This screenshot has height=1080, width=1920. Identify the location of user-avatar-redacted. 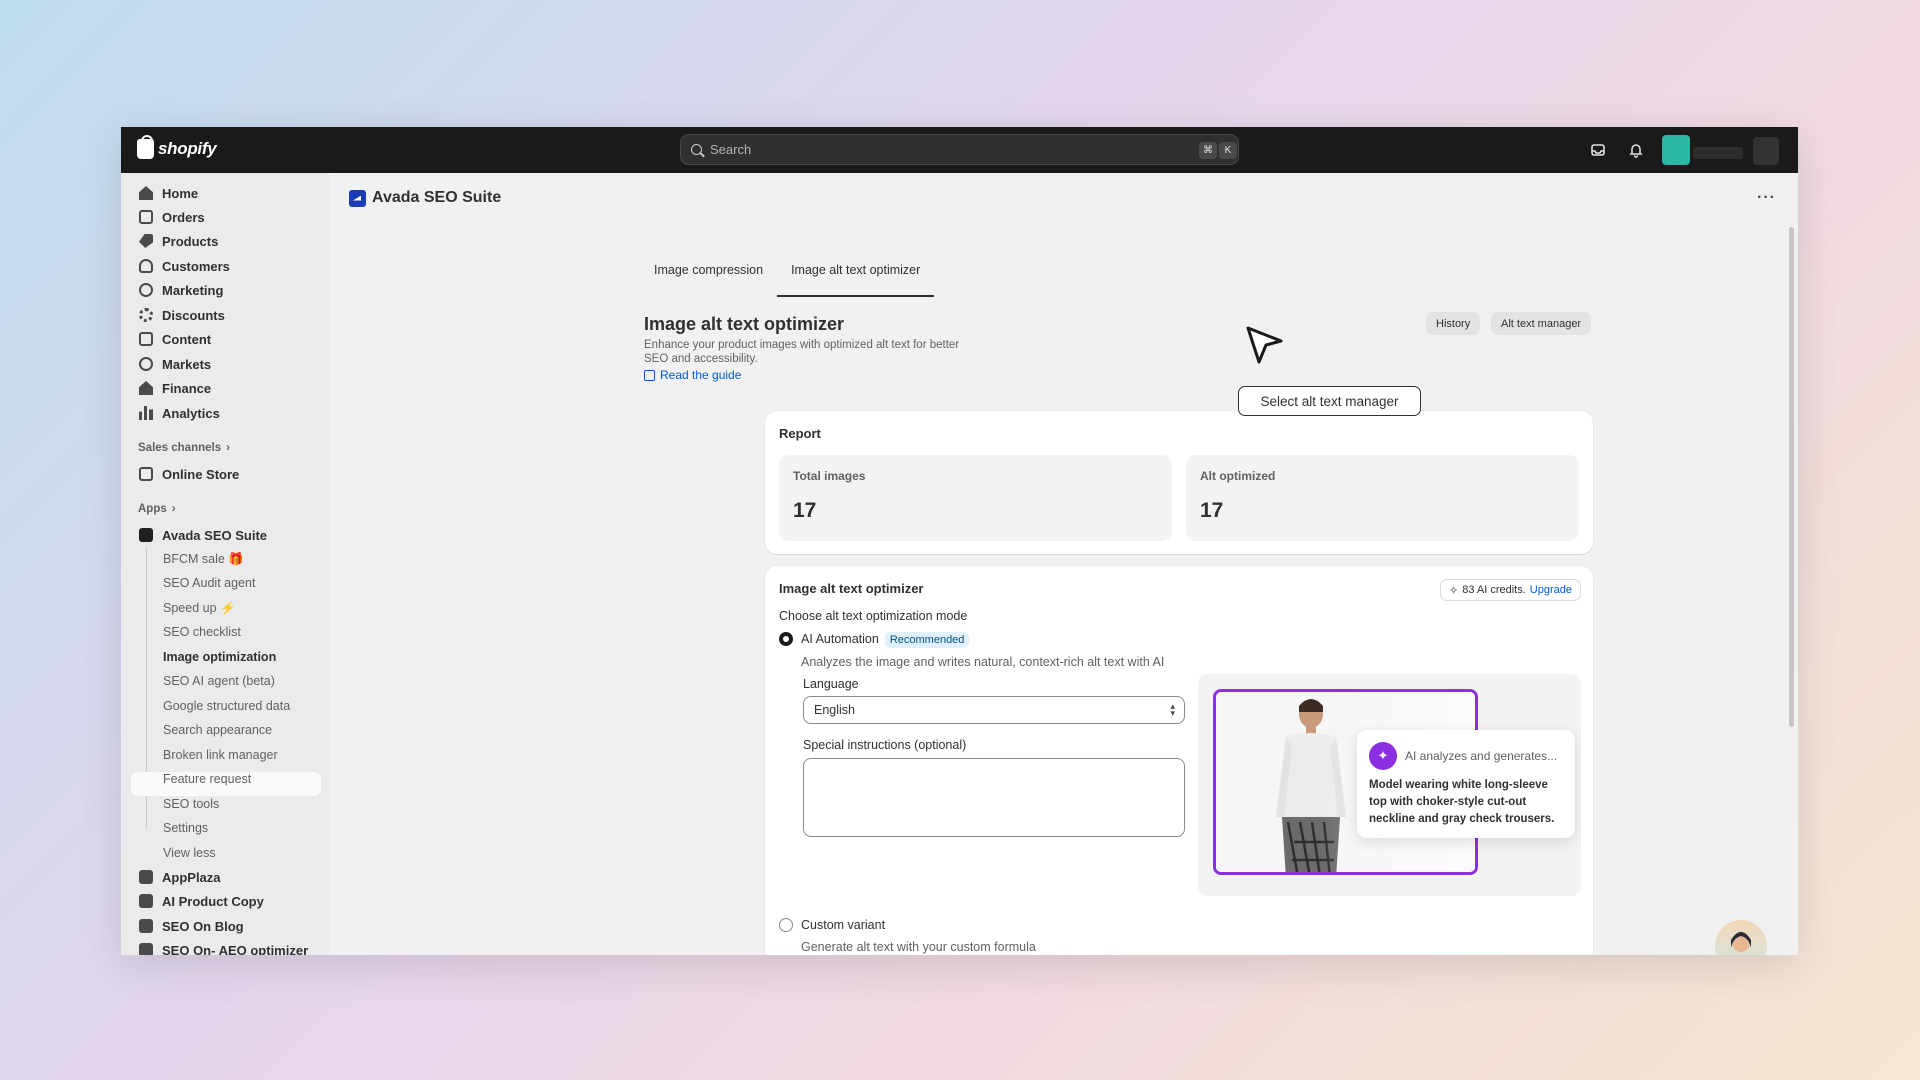
(1766, 151).